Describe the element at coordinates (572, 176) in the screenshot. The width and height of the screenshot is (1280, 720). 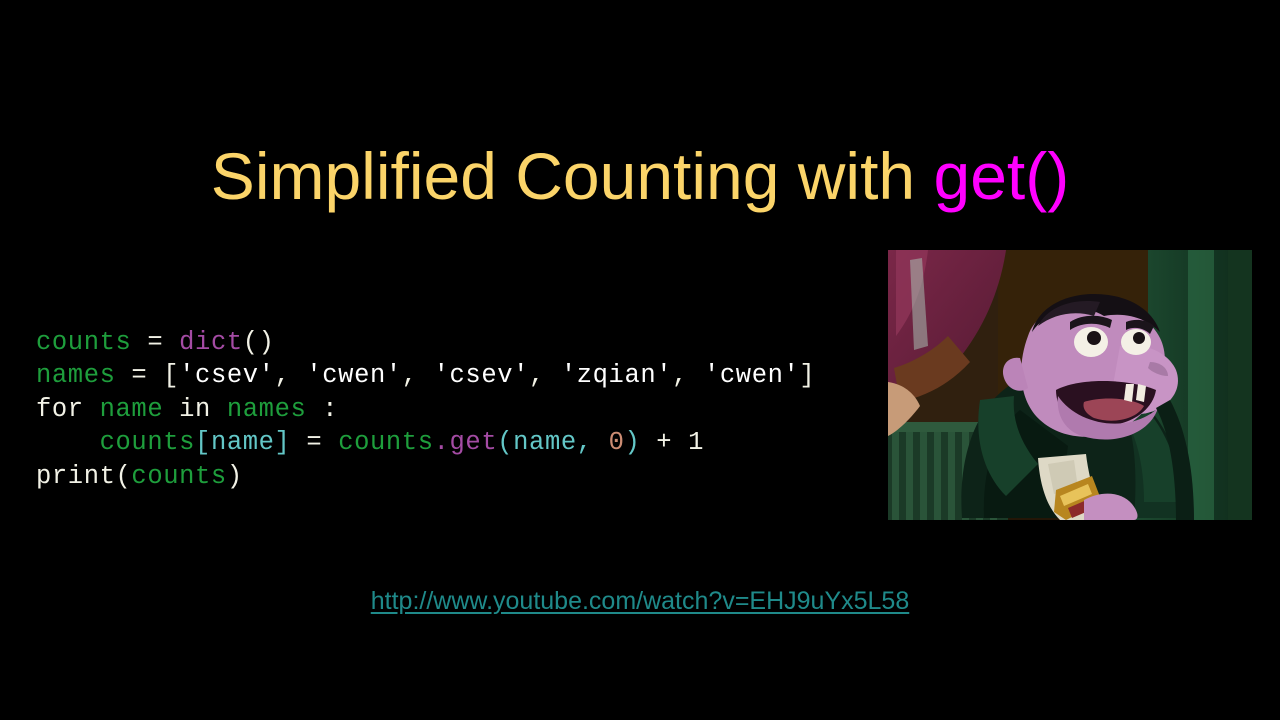
I see `page-title-main: Simplified Counting with` at that location.